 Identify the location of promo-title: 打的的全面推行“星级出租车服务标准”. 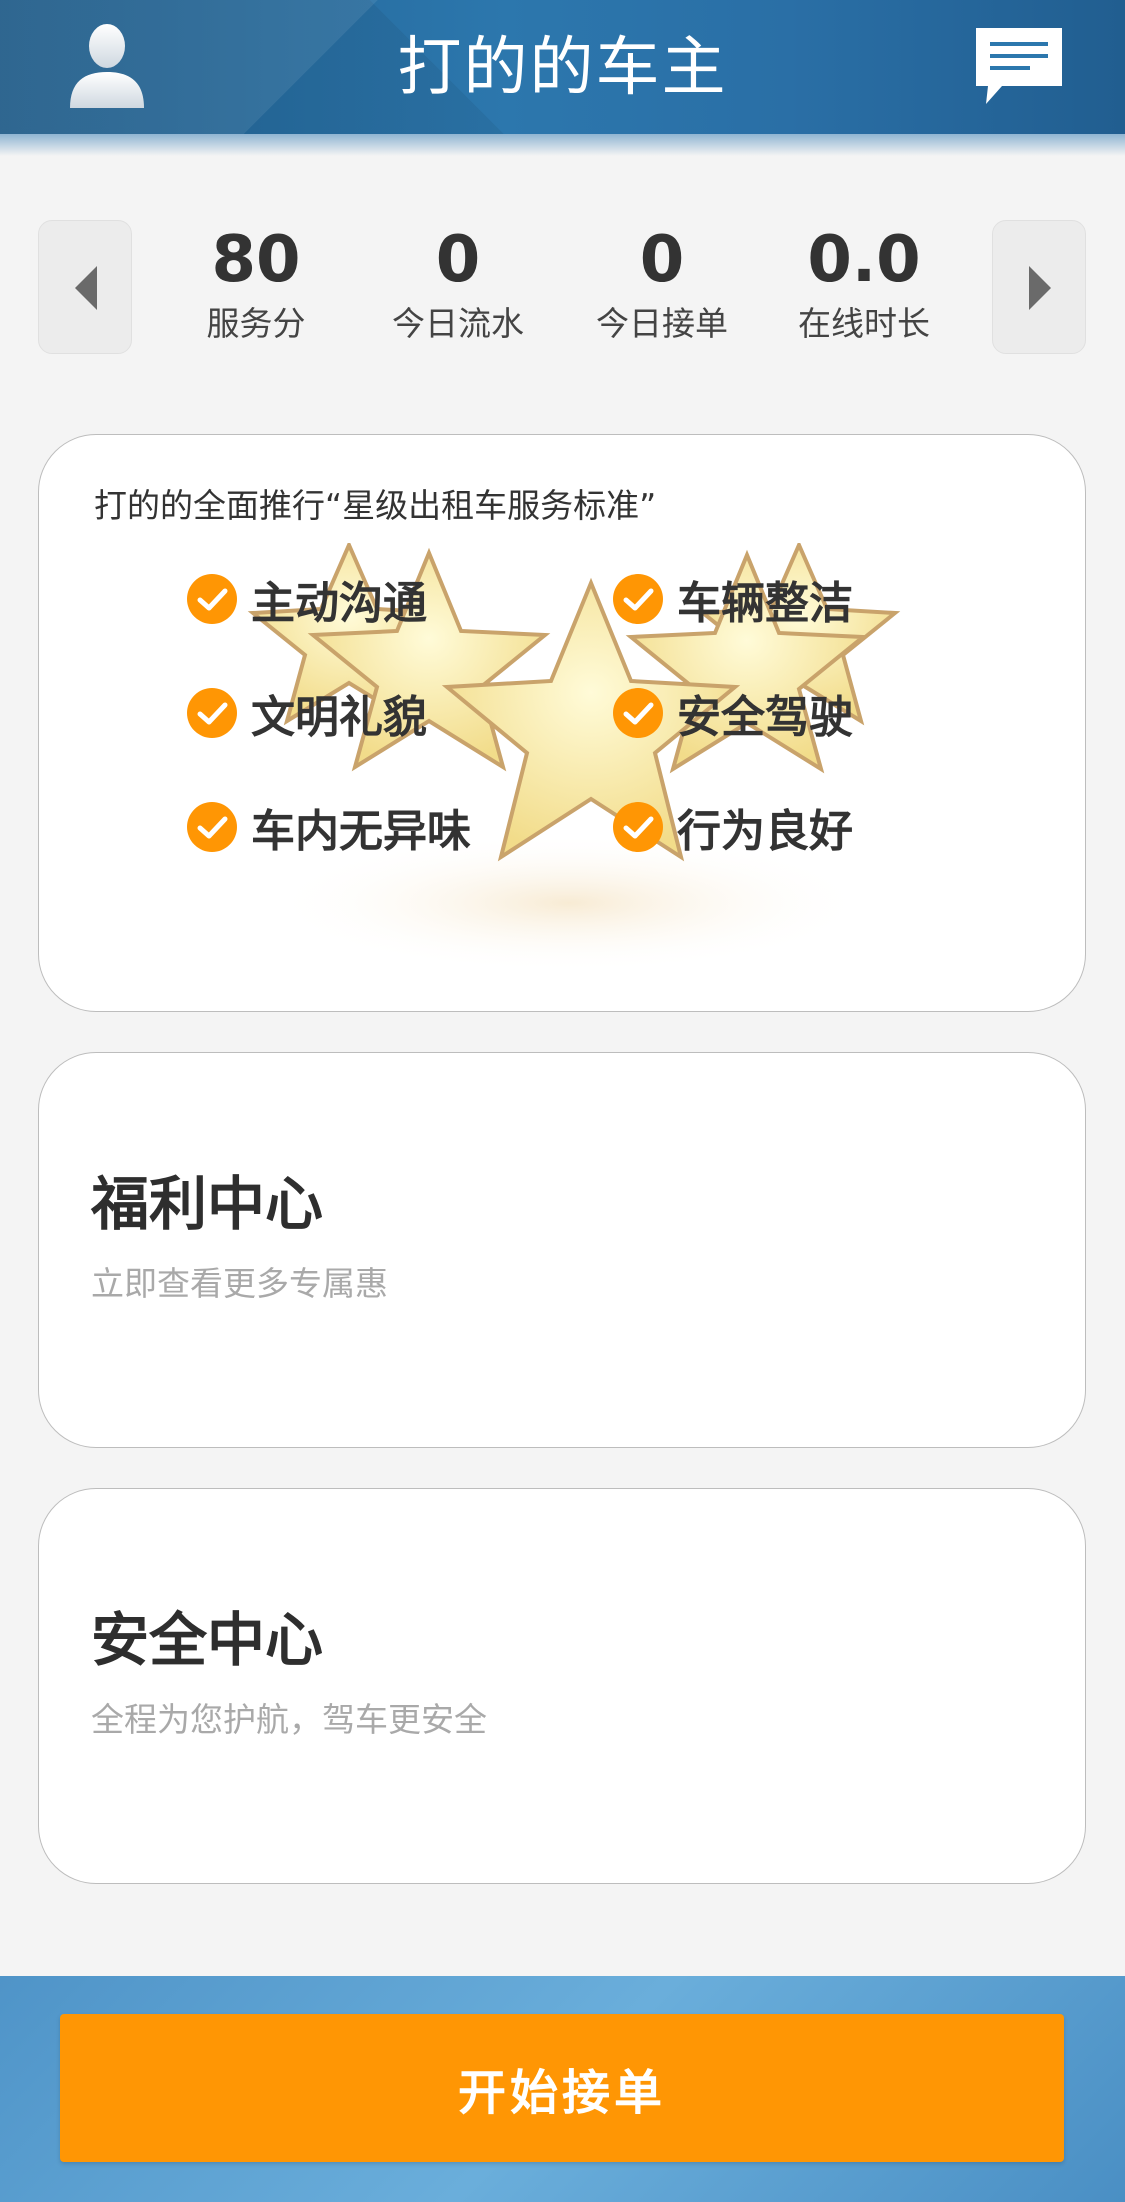
(375, 505).